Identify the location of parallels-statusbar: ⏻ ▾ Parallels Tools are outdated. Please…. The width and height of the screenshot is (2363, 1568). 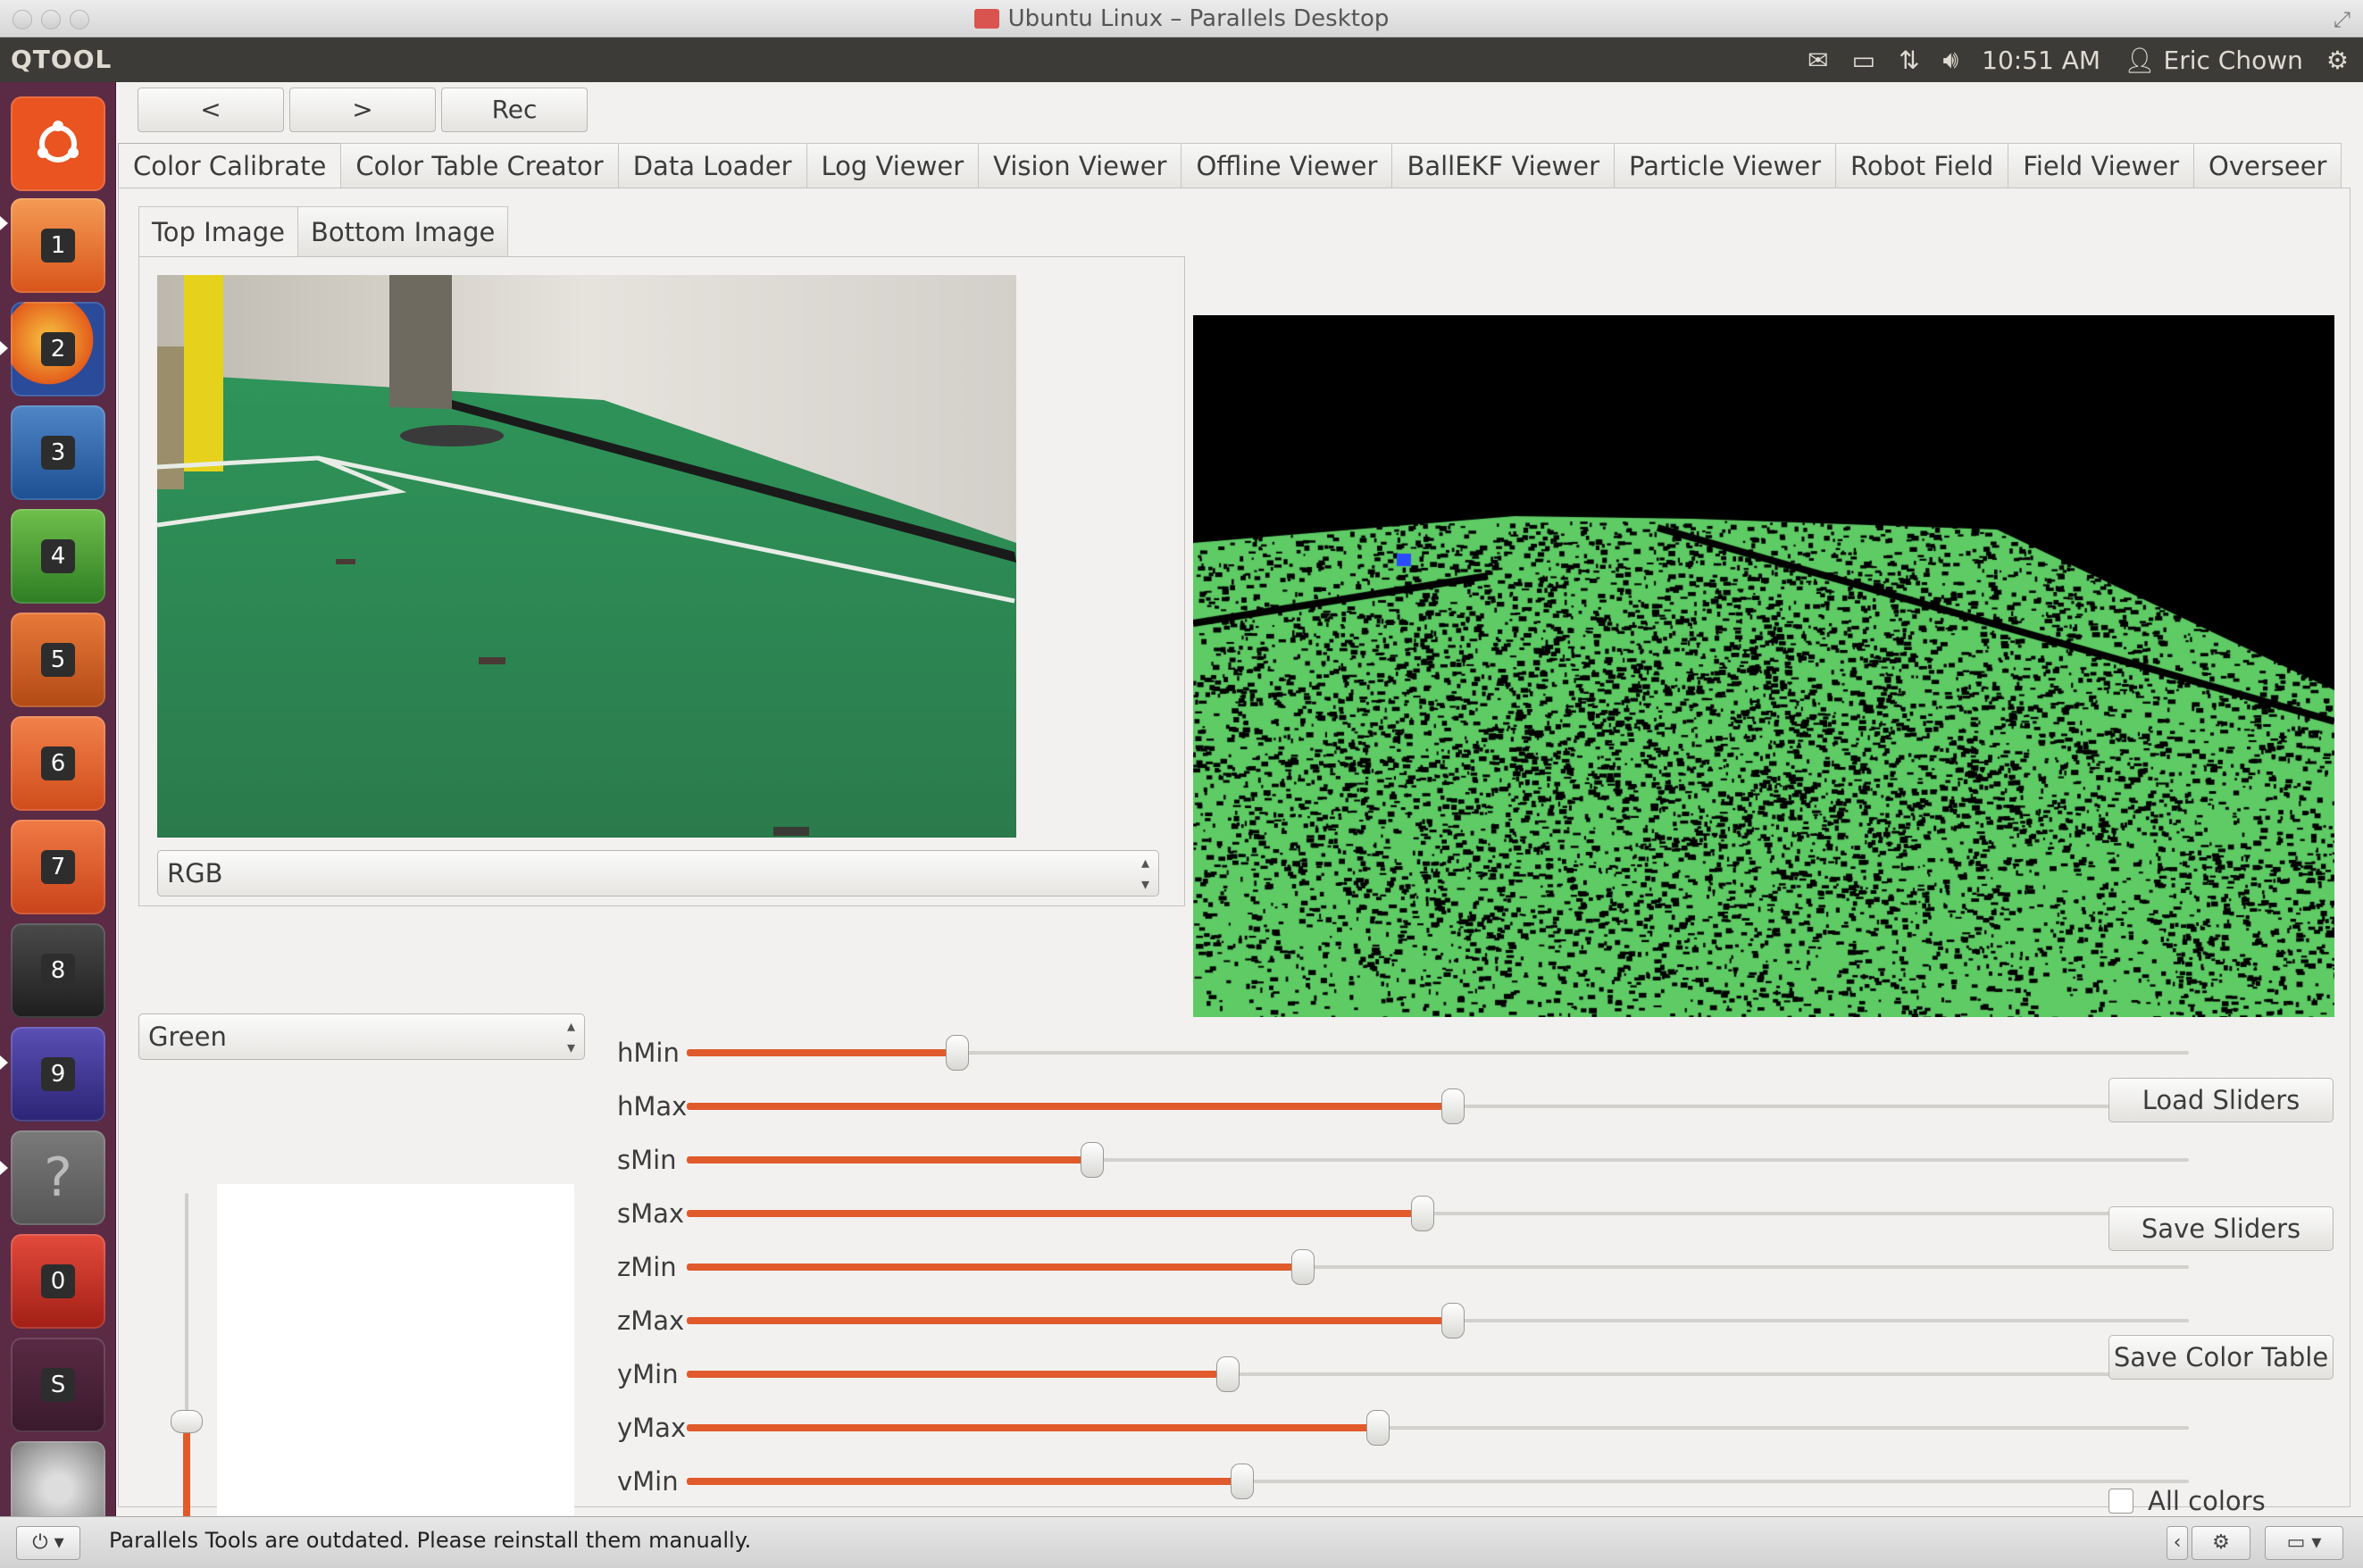
(1181, 1542).